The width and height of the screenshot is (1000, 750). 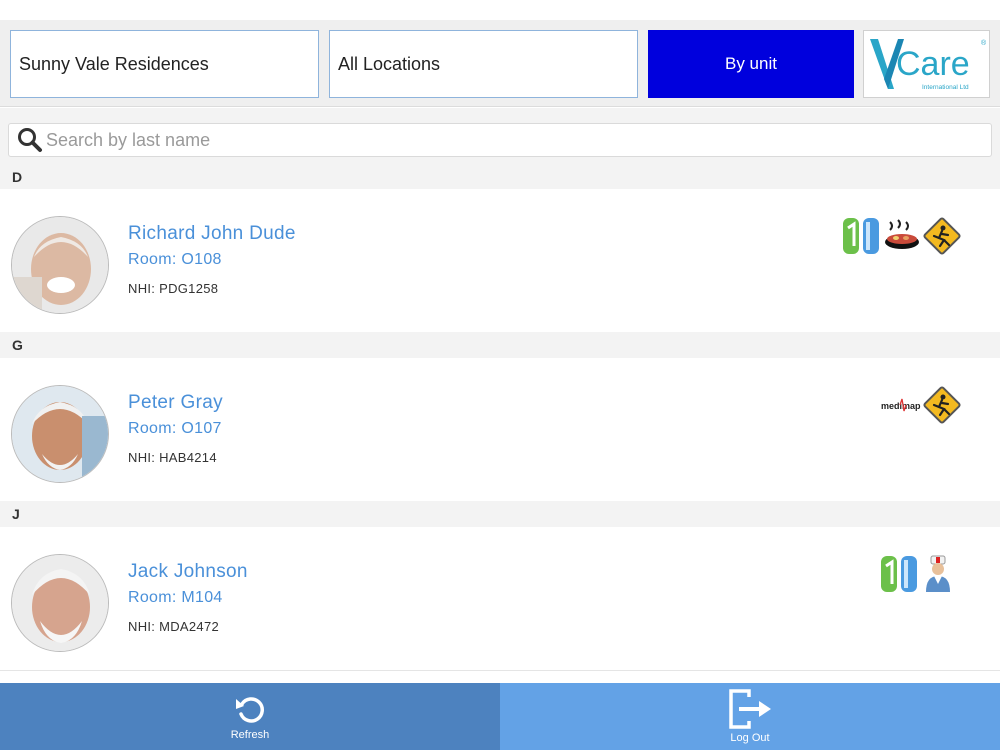 What do you see at coordinates (175, 428) in the screenshot?
I see `resident-room: Room: O107` at bounding box center [175, 428].